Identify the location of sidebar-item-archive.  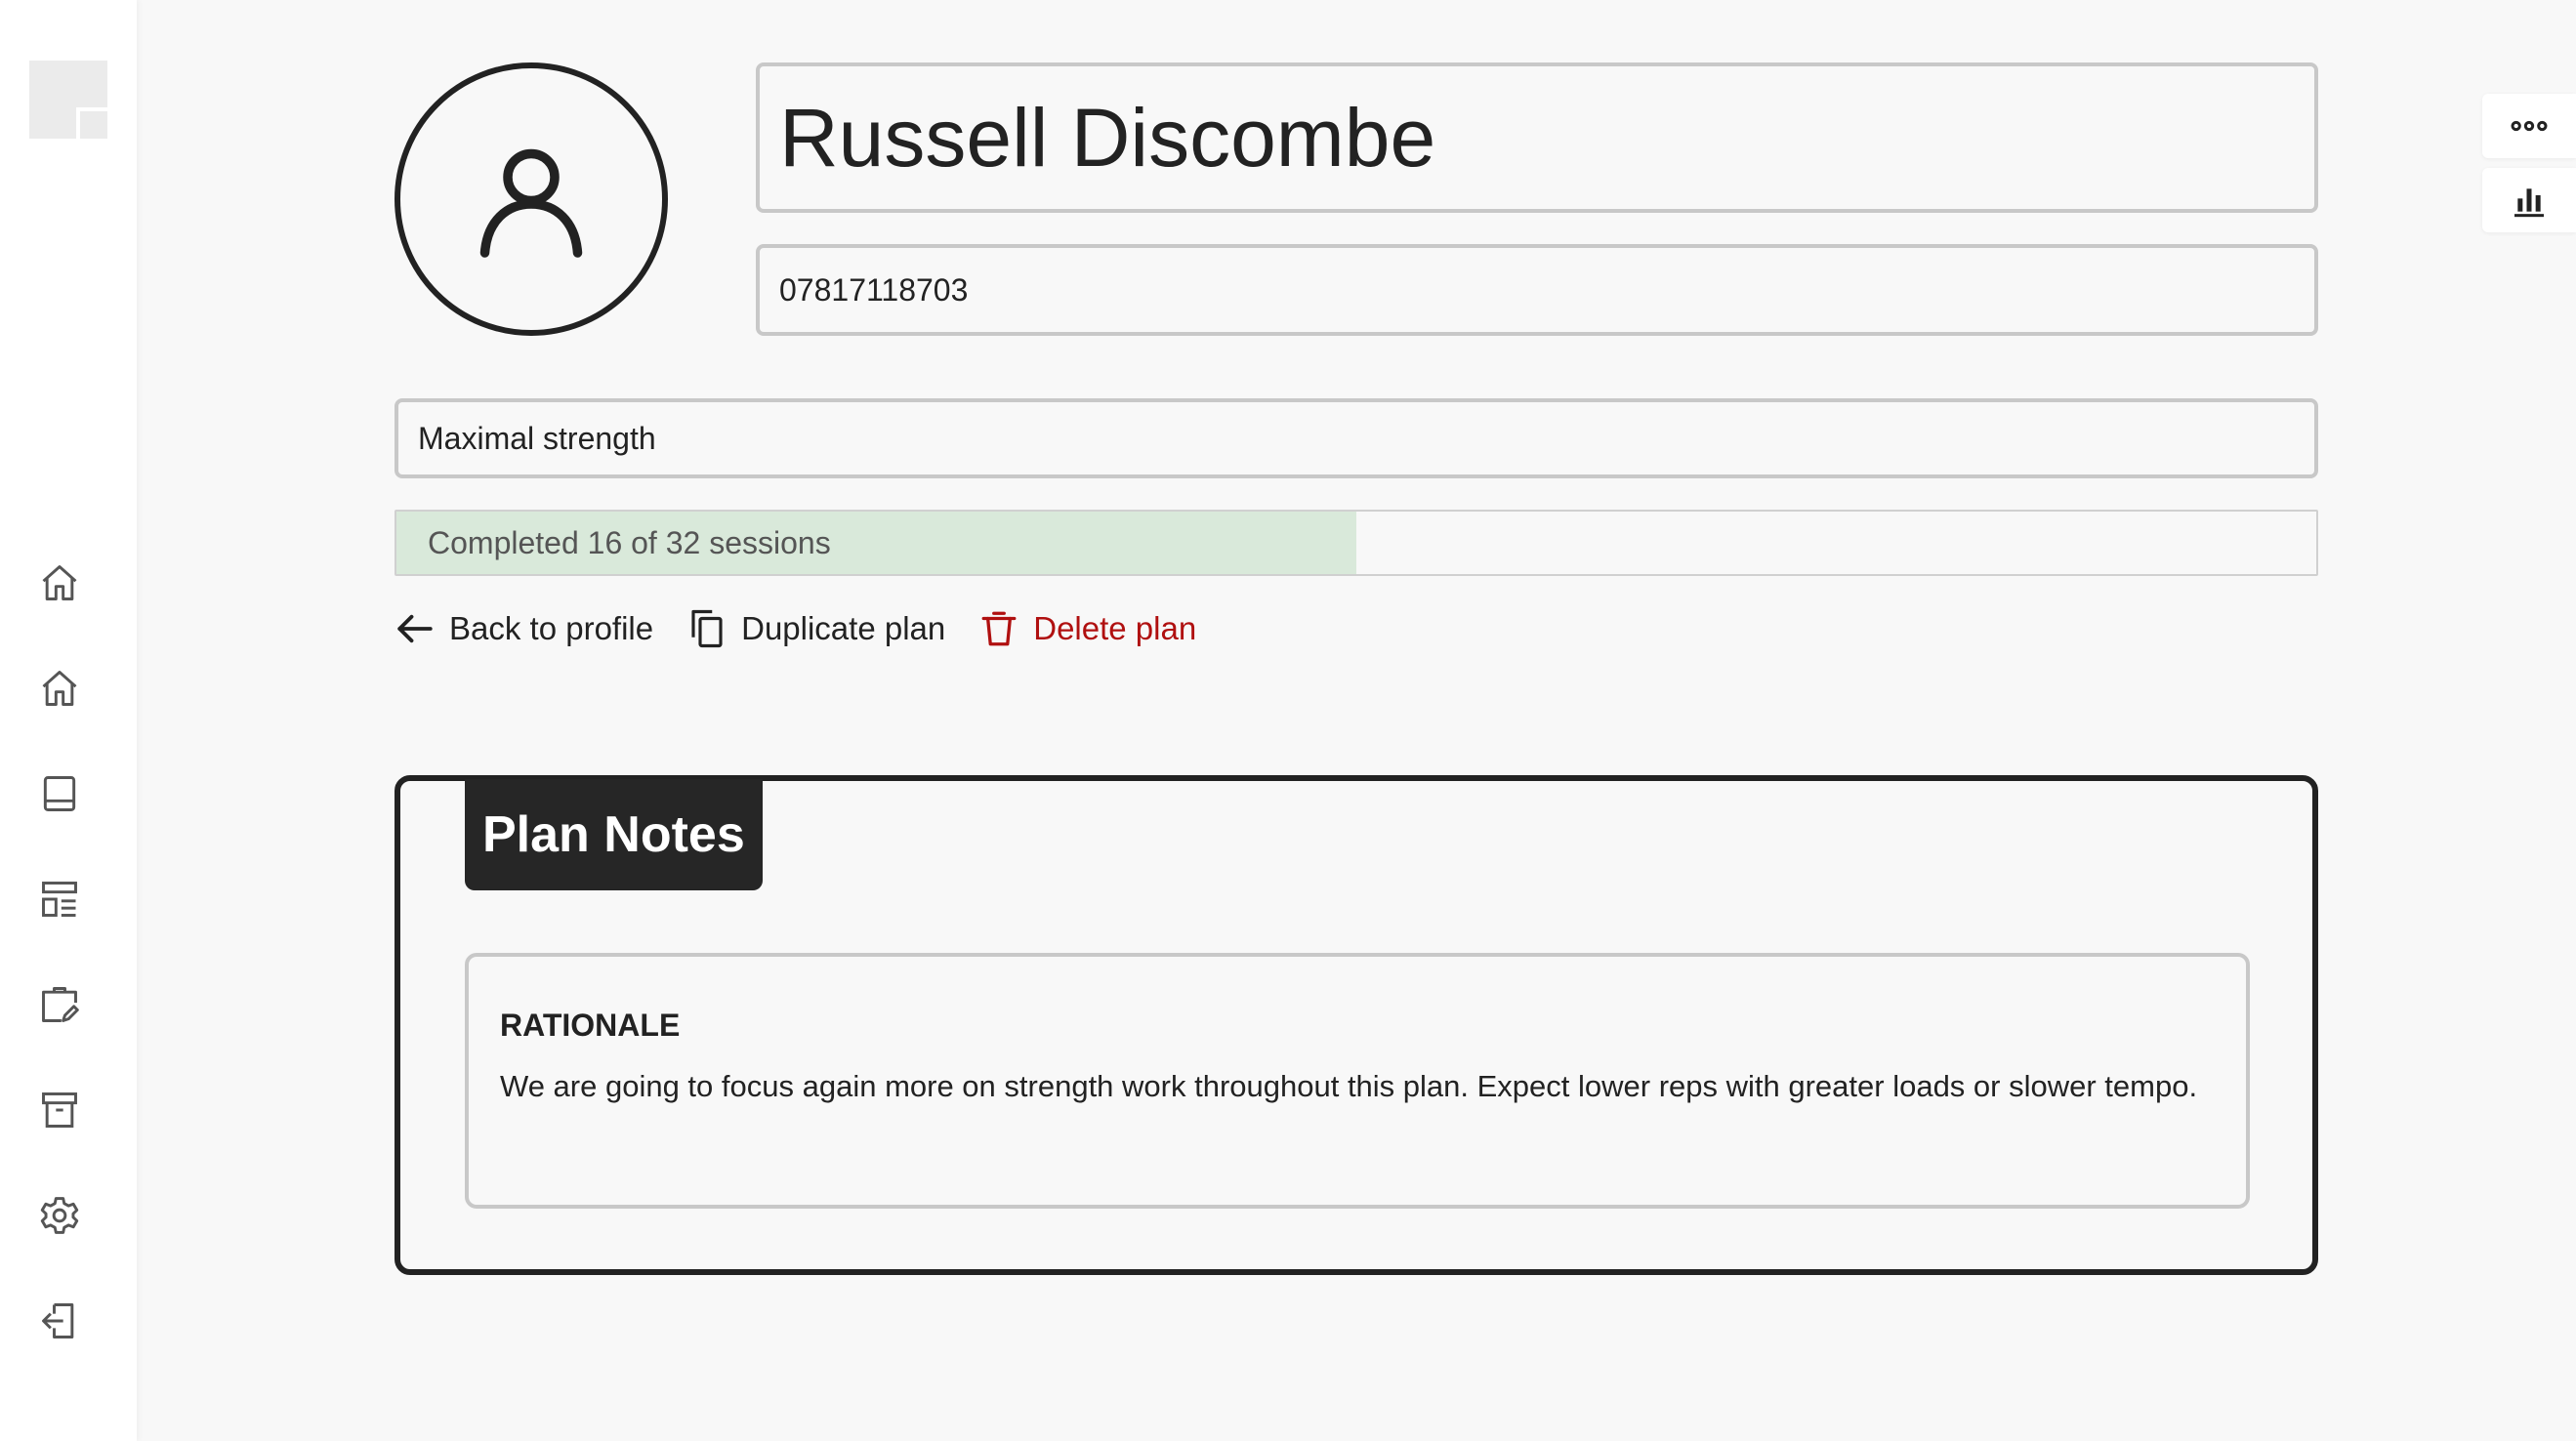
(59, 1110).